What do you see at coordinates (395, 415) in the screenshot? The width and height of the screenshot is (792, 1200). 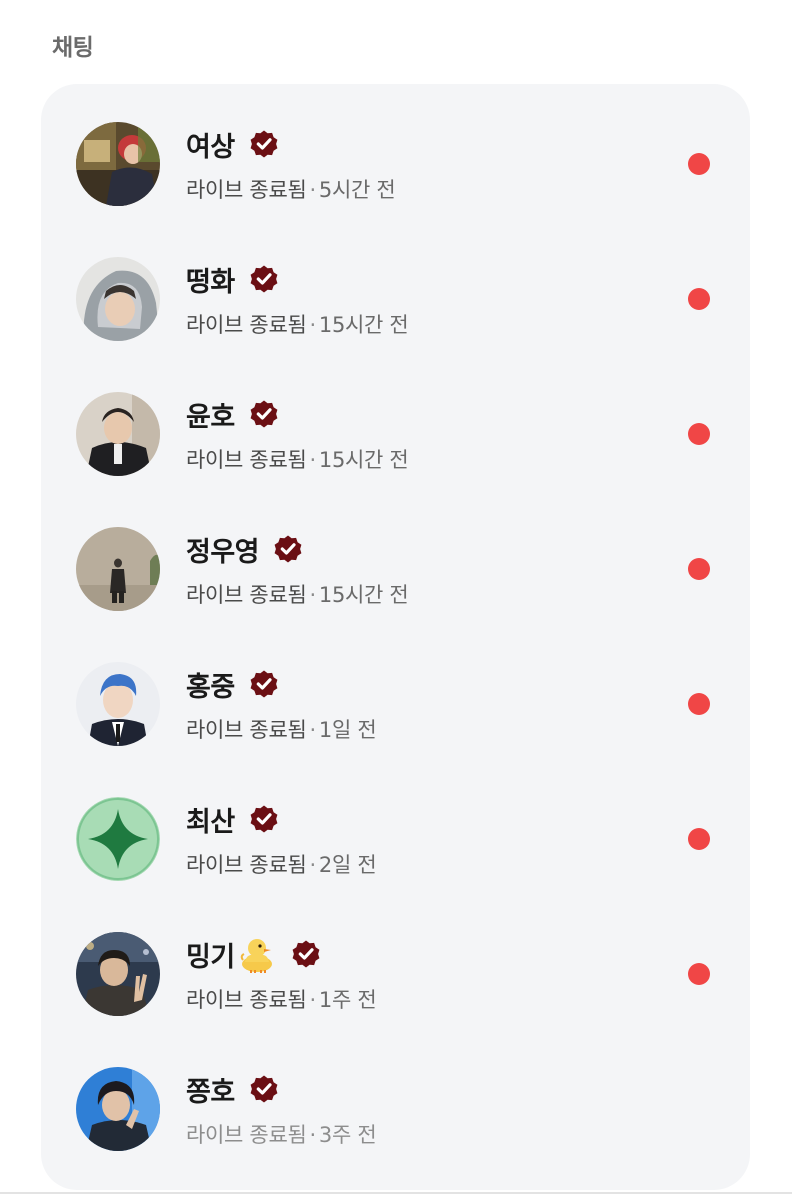 I see `chat-row-3: 윤호 라이브 종료됨 · 15시간 전` at bounding box center [395, 415].